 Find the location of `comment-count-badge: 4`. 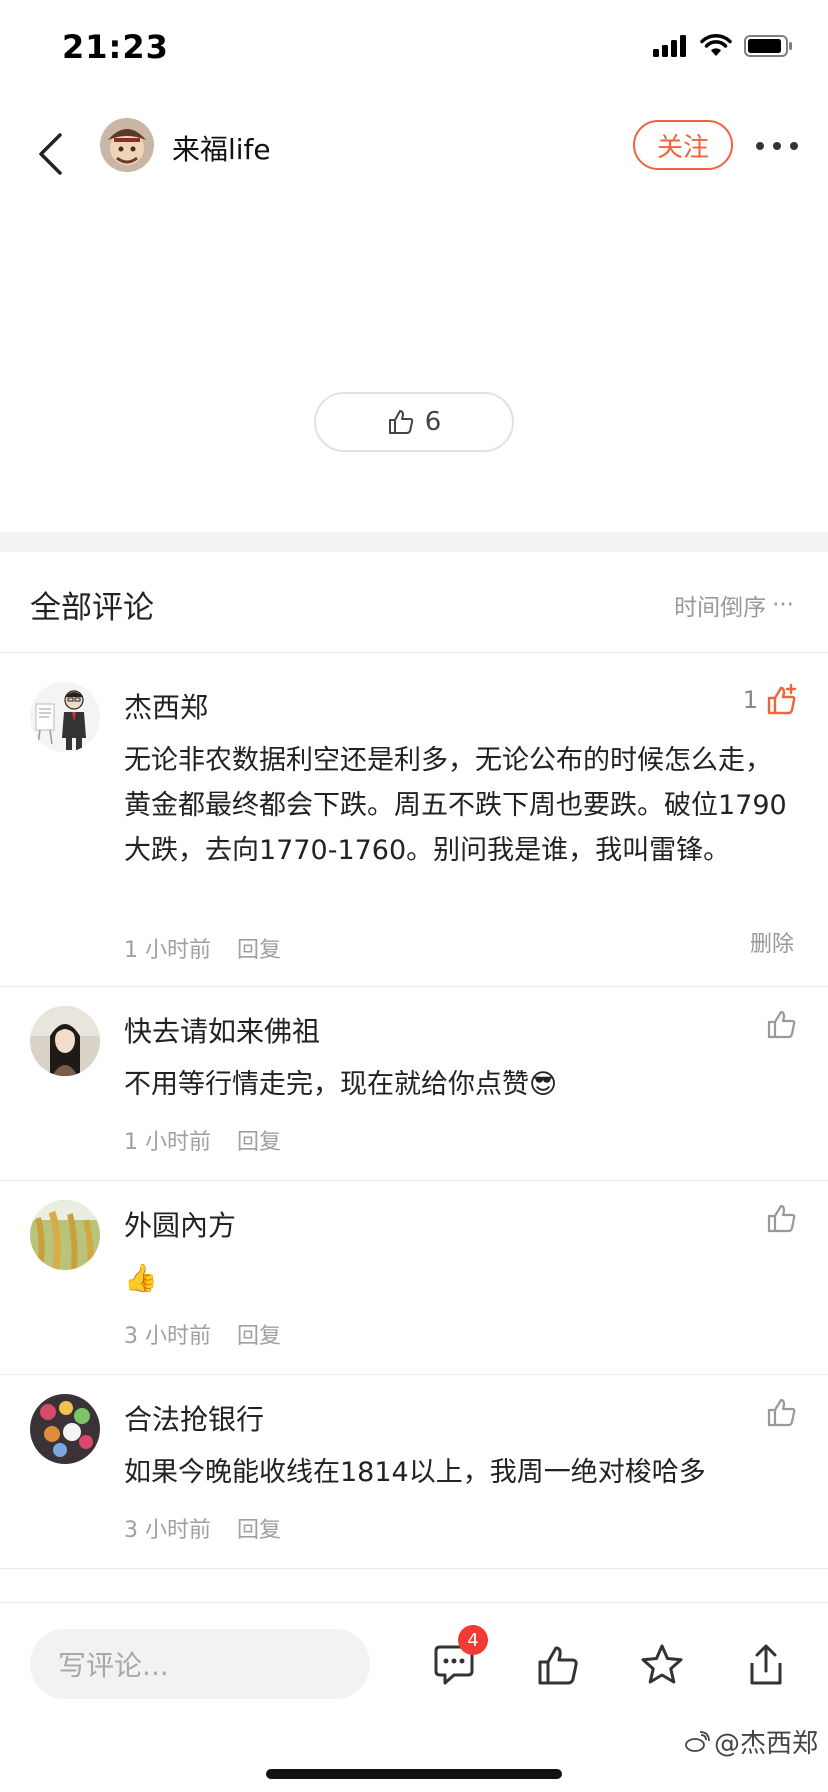

comment-count-badge: 4 is located at coordinates (473, 1640).